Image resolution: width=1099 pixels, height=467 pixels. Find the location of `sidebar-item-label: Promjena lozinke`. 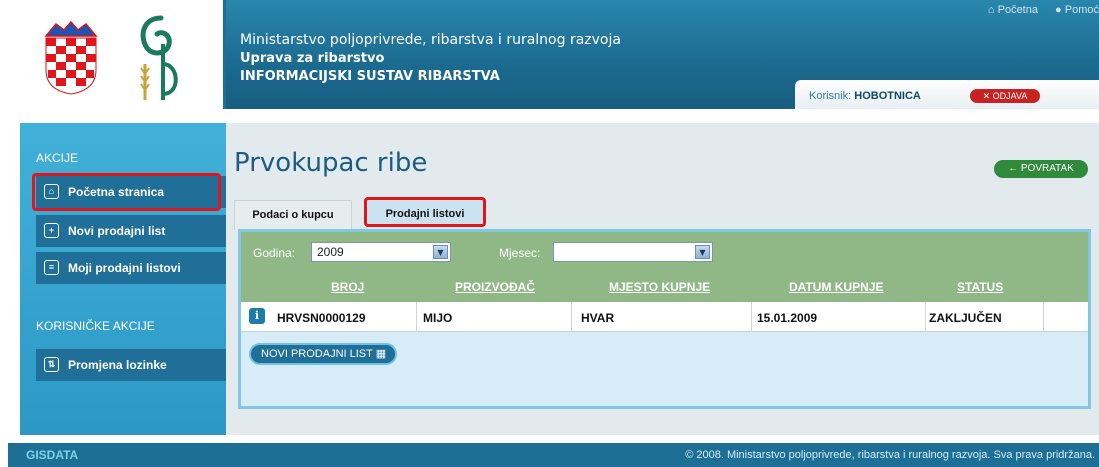

sidebar-item-label: Promjena lozinke is located at coordinates (117, 365).